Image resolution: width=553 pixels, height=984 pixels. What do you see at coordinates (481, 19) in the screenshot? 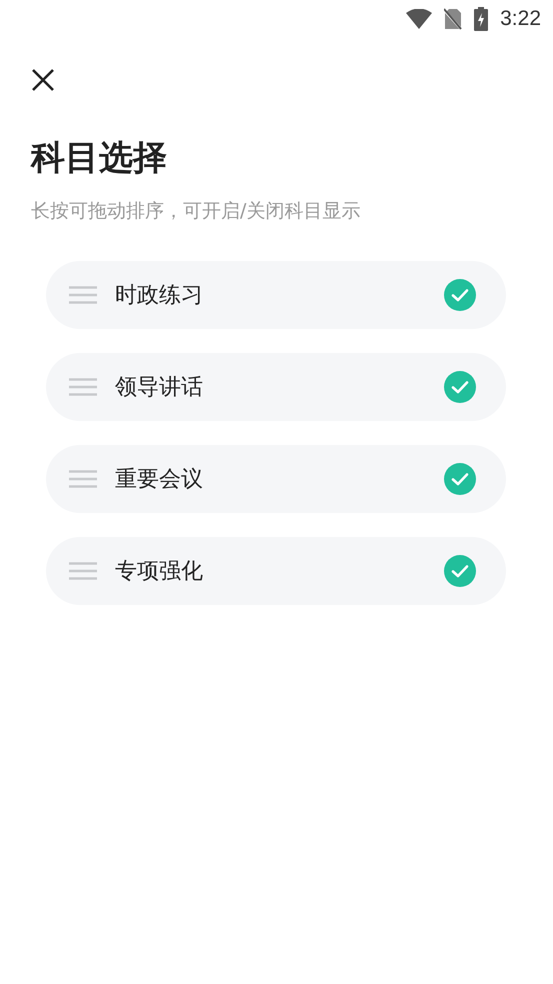
I see `battery-icon` at bounding box center [481, 19].